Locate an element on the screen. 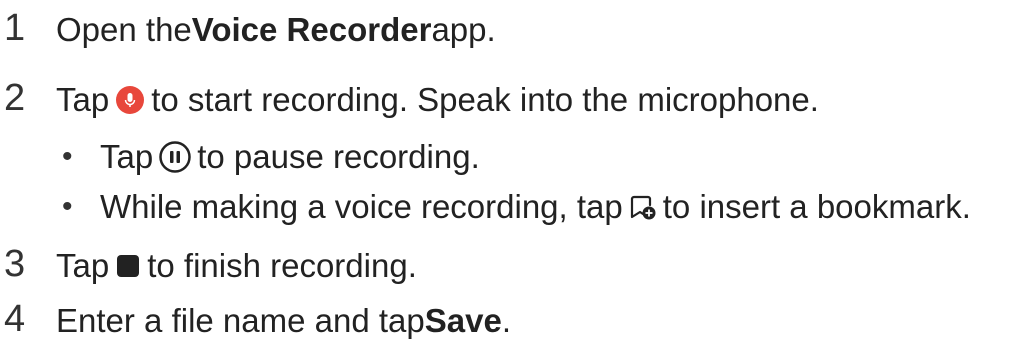 This screenshot has width=1013, height=347. step-text: app. is located at coordinates (463, 29).